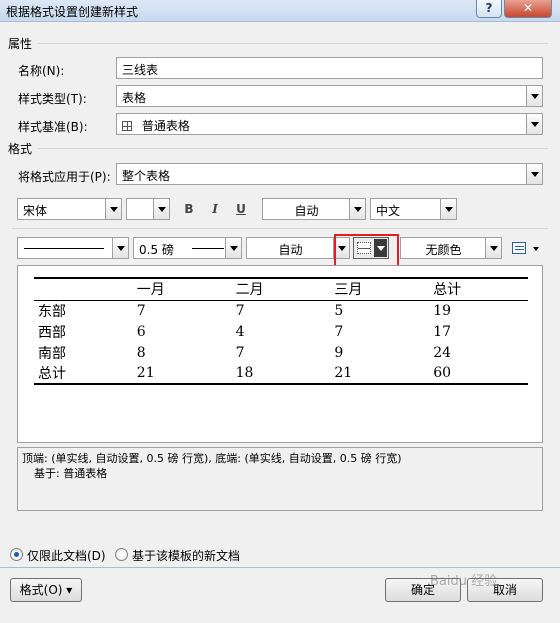 This screenshot has height=623, width=560. I want to click on table-cell: 5, so click(339, 310).